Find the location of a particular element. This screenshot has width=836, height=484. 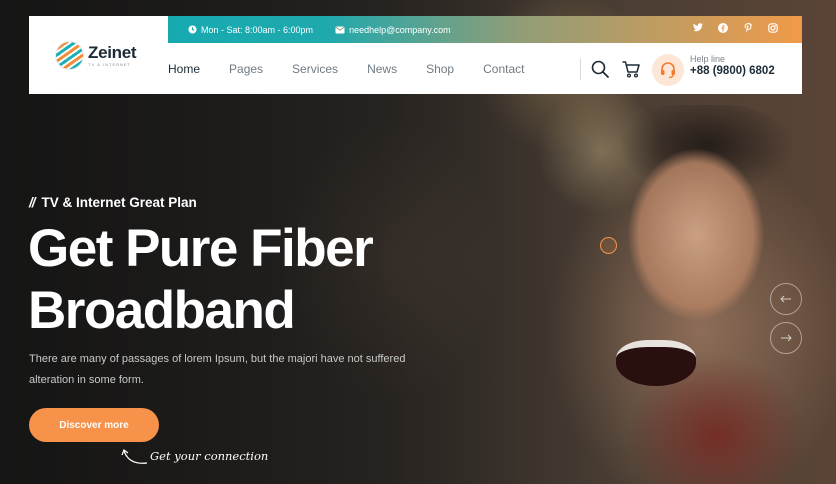

hours-text: Mon - Sat: 8:00am - 6:00pm is located at coordinates (257, 29).